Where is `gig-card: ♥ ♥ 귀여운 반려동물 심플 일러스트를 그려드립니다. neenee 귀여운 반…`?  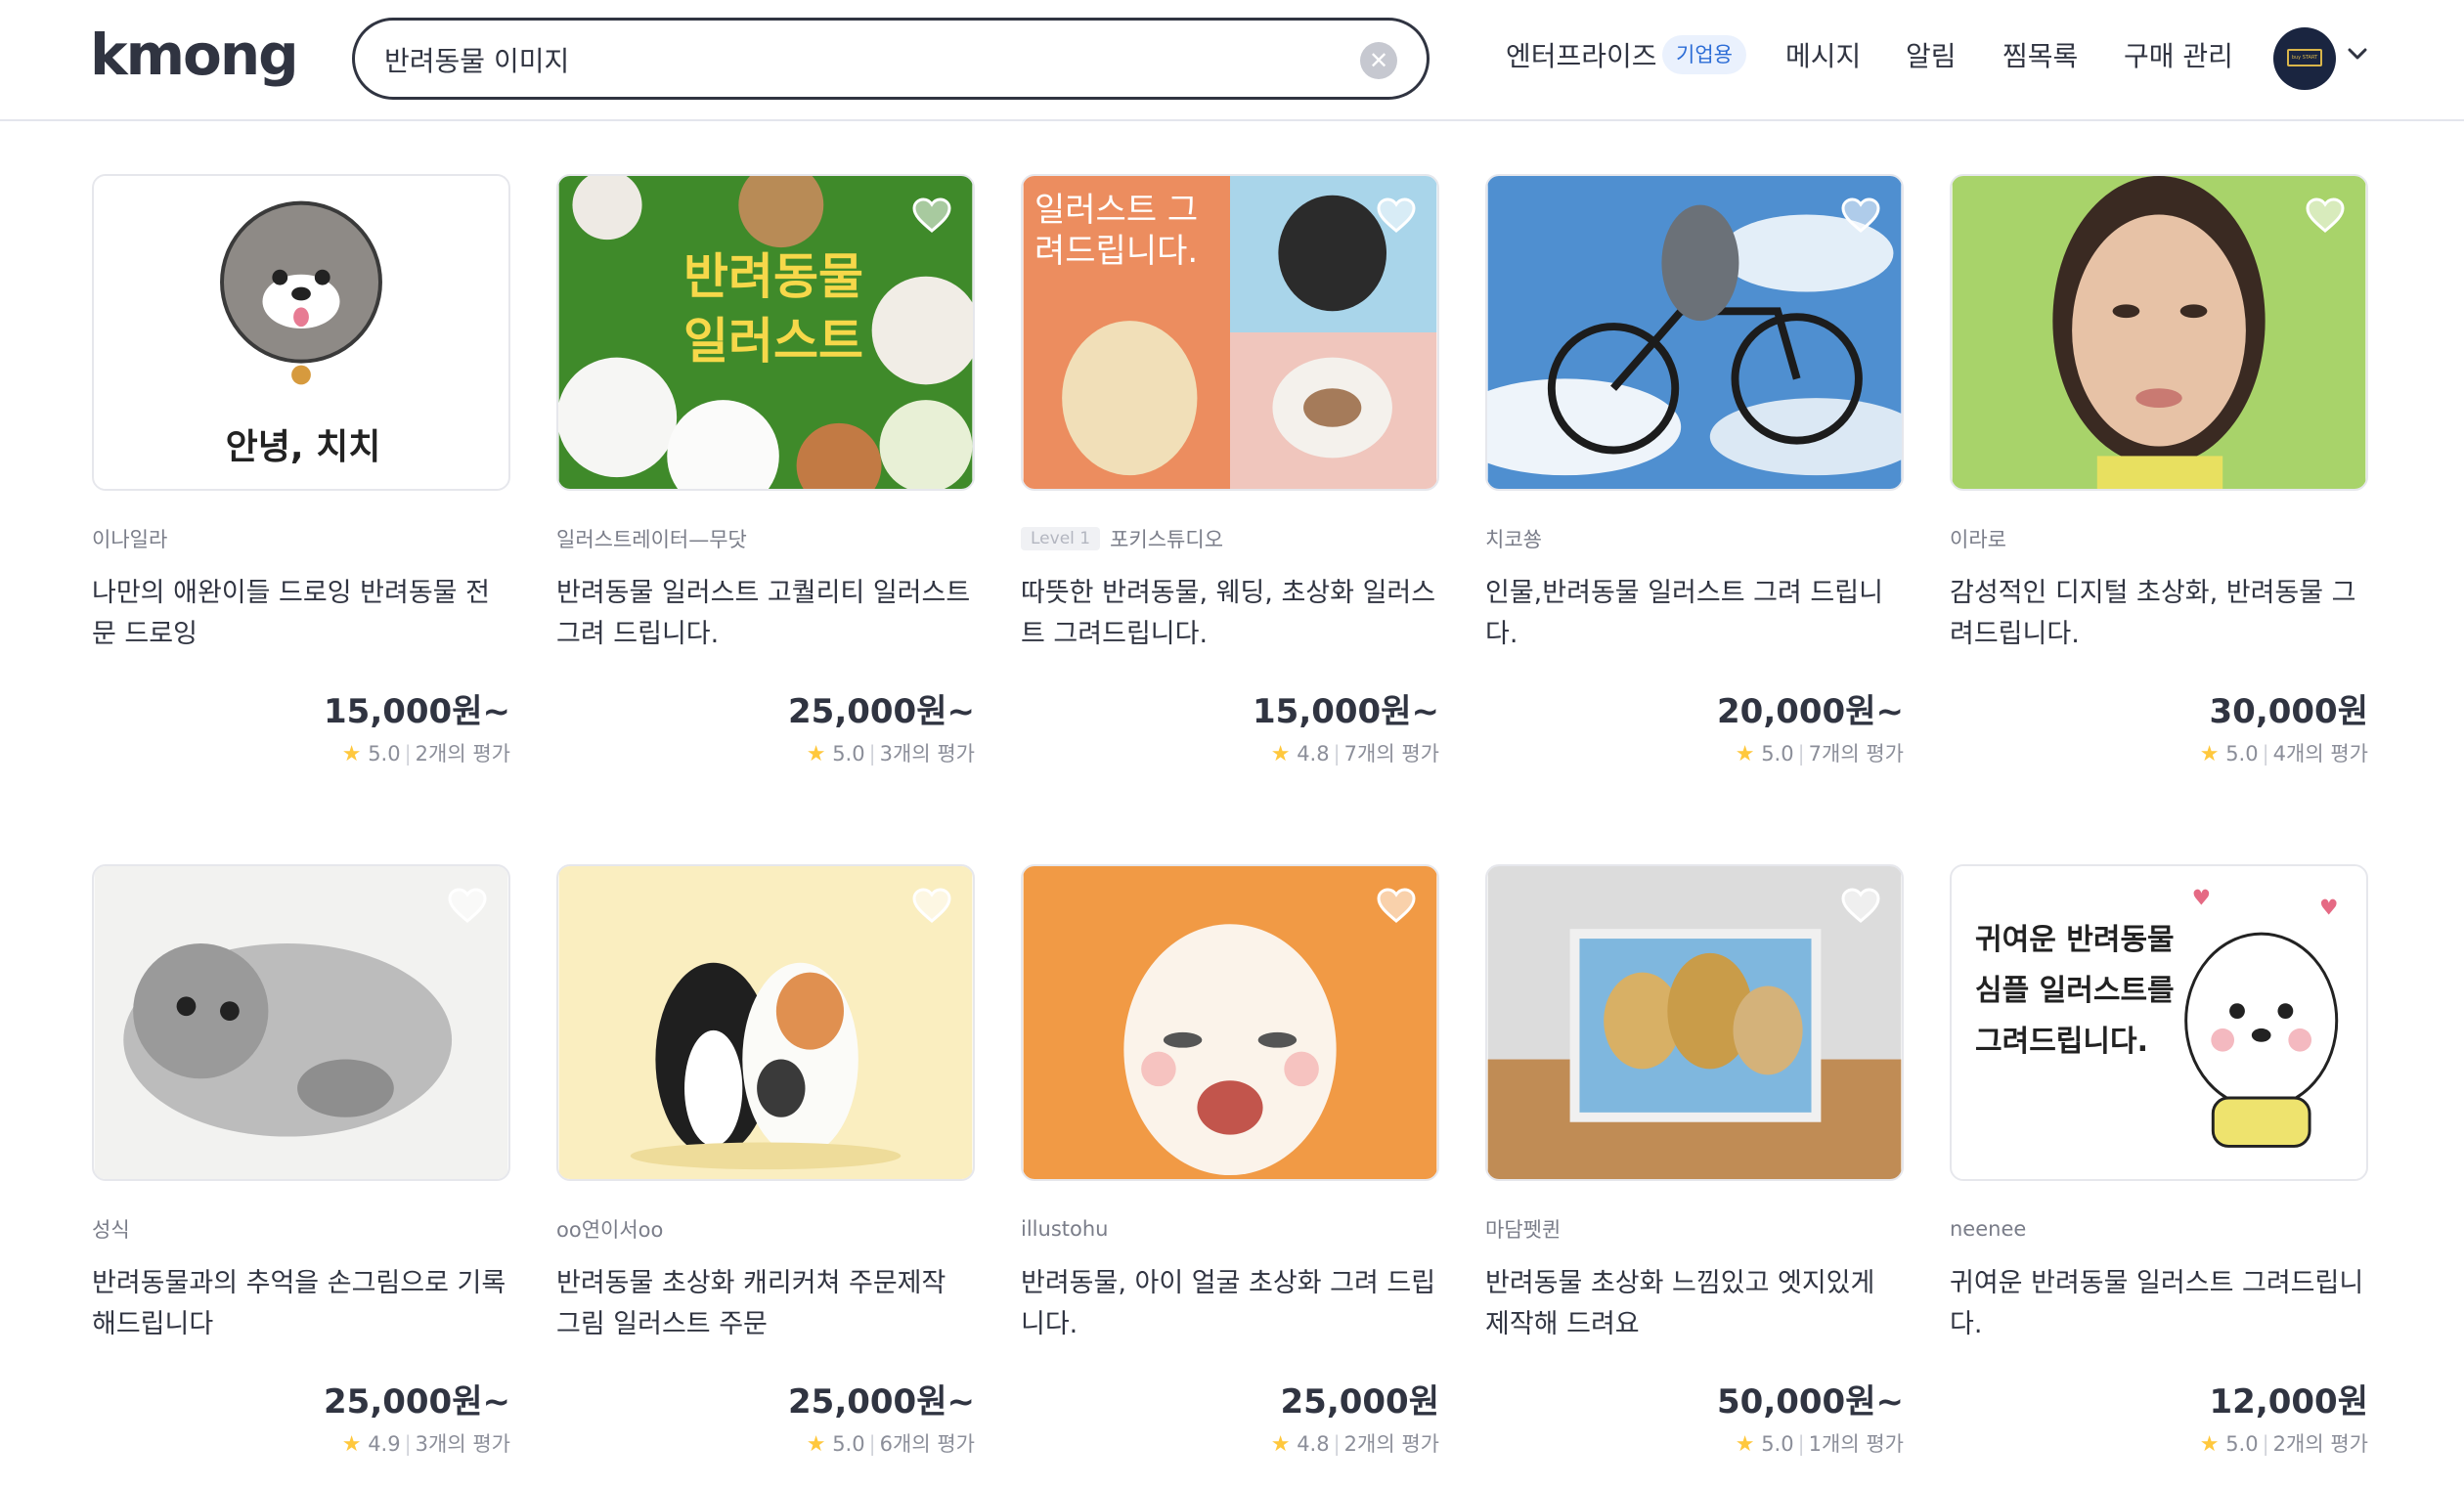
gig-card: ♥ ♥ 귀여운 반려동물 심플 일러스트를 그려드립니다. neenee 귀여운 반… is located at coordinates (2159, 1161).